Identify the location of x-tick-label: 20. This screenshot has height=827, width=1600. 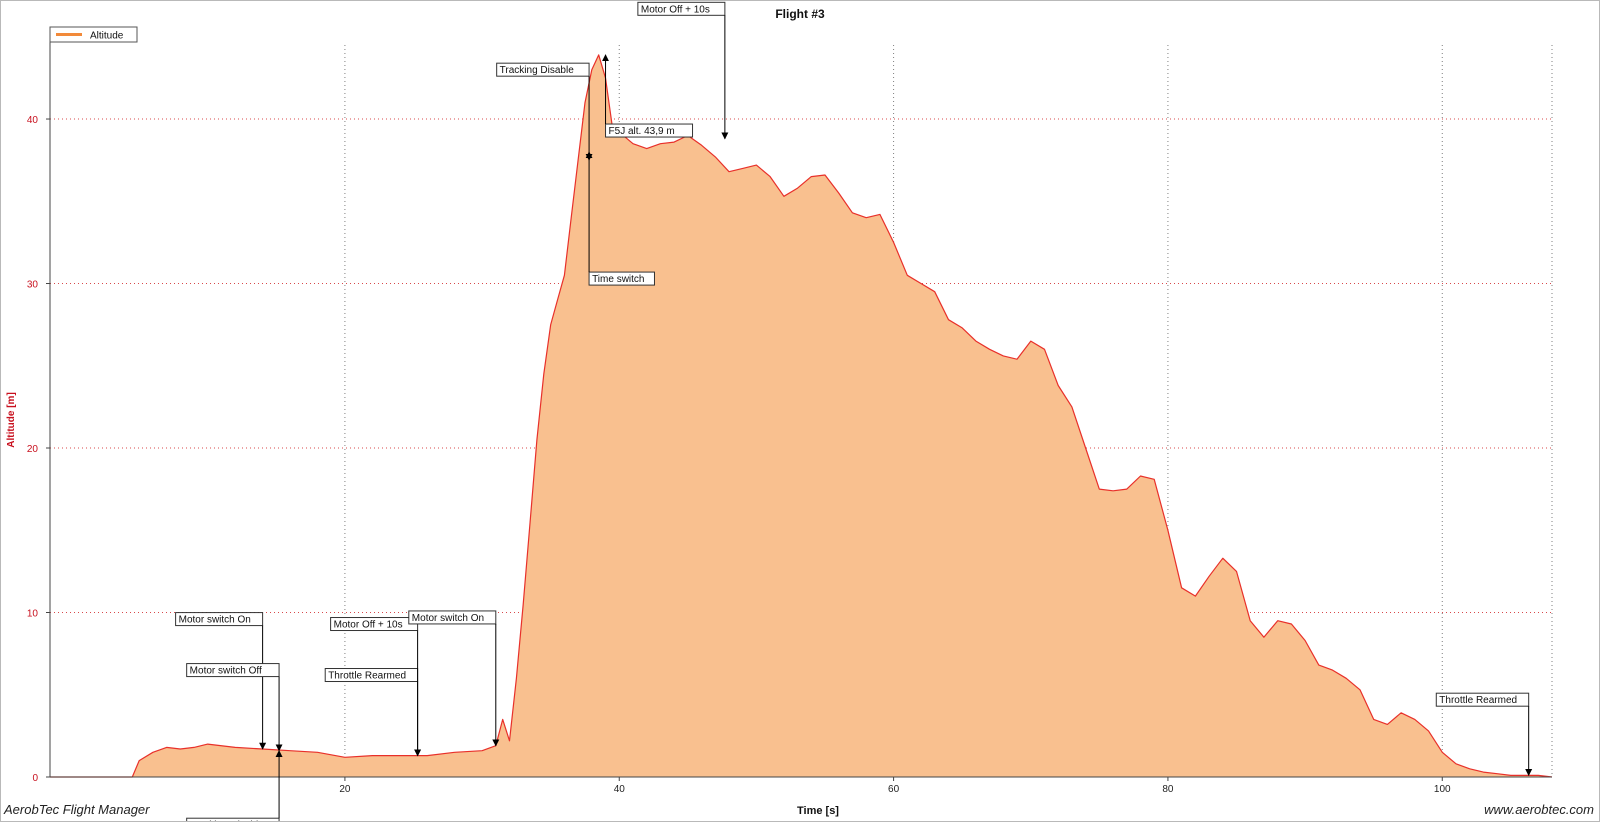
(345, 789).